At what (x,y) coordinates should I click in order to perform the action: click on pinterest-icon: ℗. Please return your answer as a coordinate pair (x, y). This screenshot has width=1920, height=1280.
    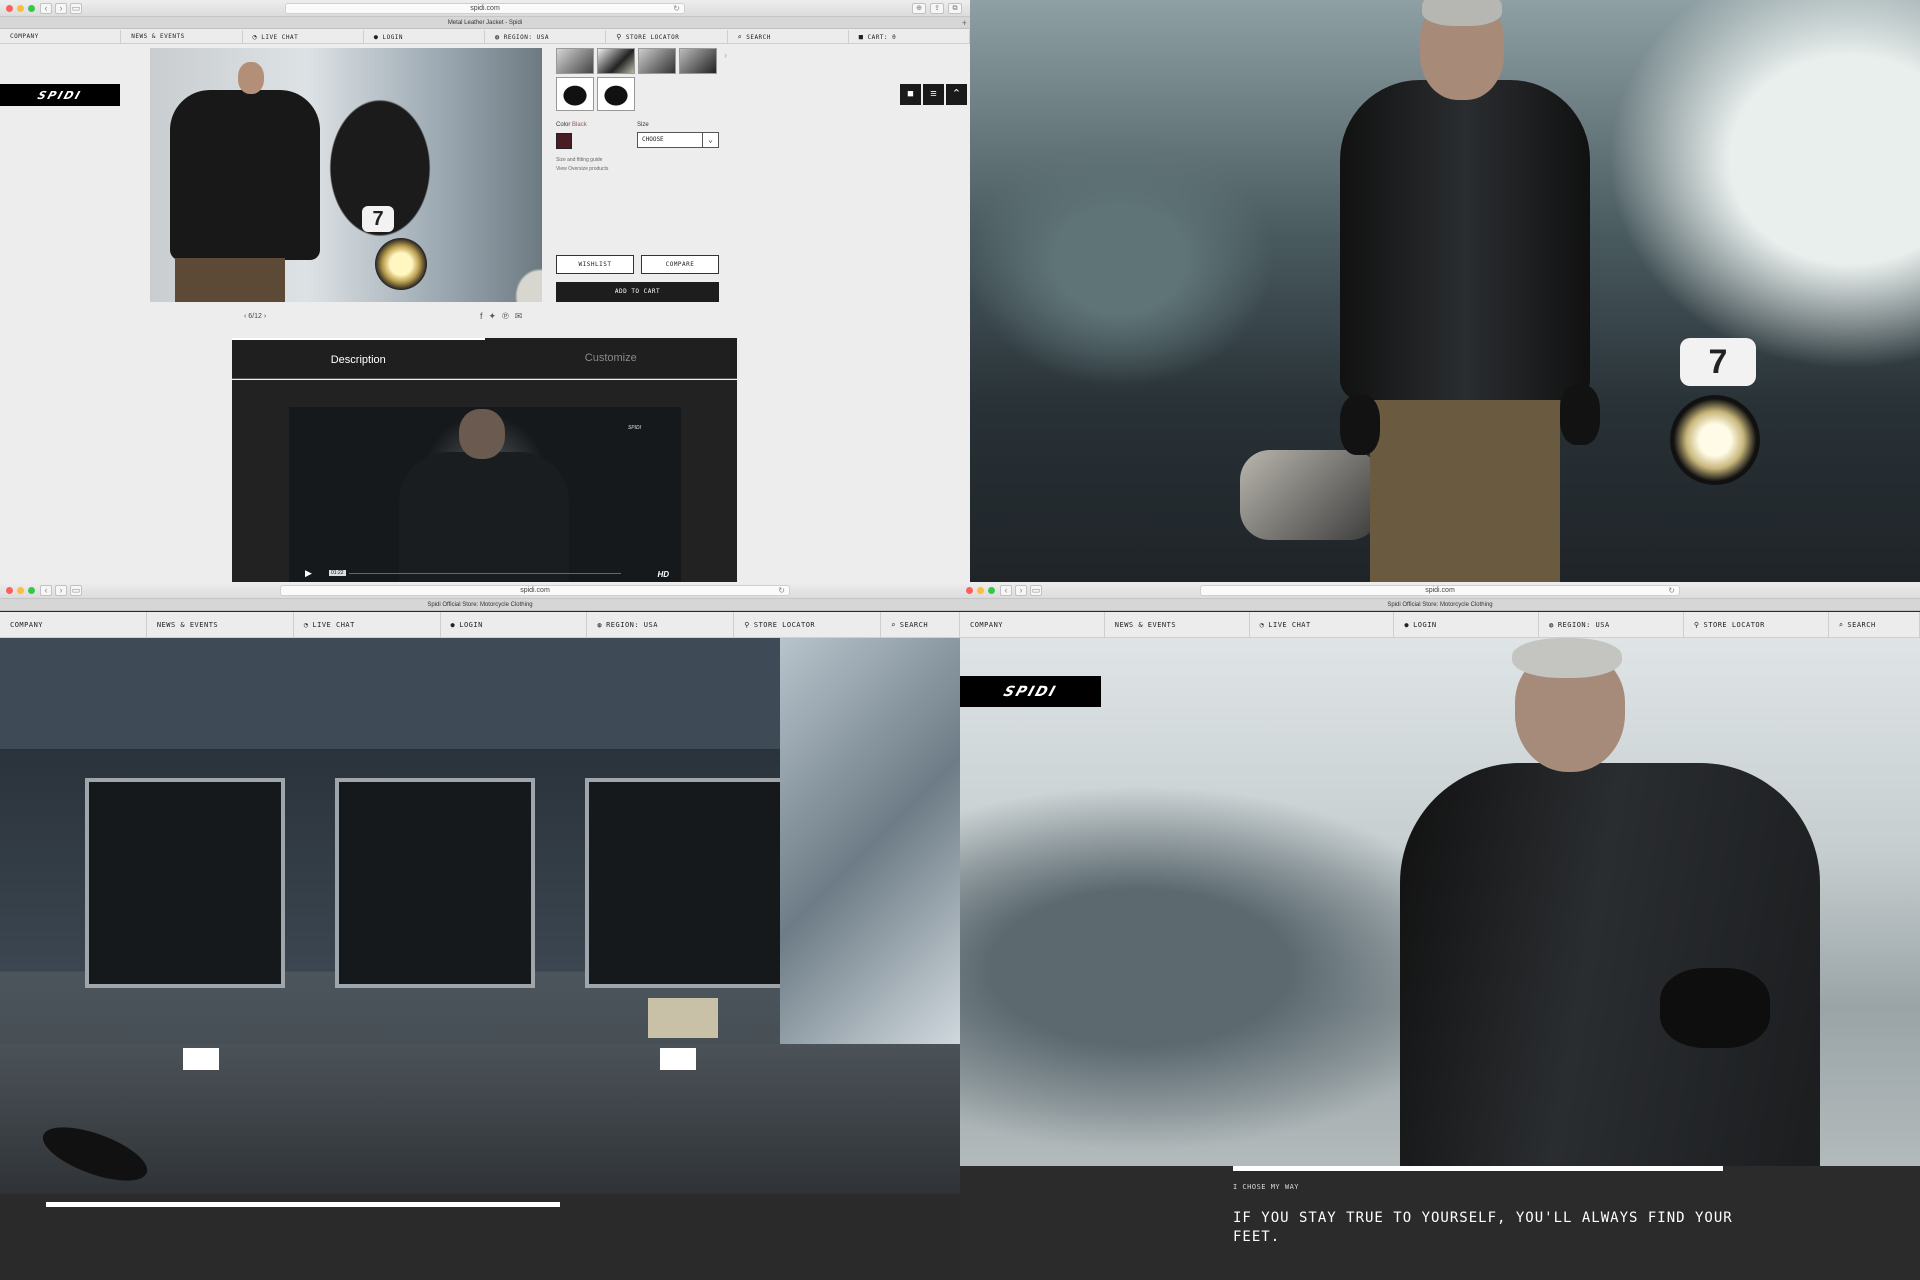
    Looking at the image, I should click on (505, 316).